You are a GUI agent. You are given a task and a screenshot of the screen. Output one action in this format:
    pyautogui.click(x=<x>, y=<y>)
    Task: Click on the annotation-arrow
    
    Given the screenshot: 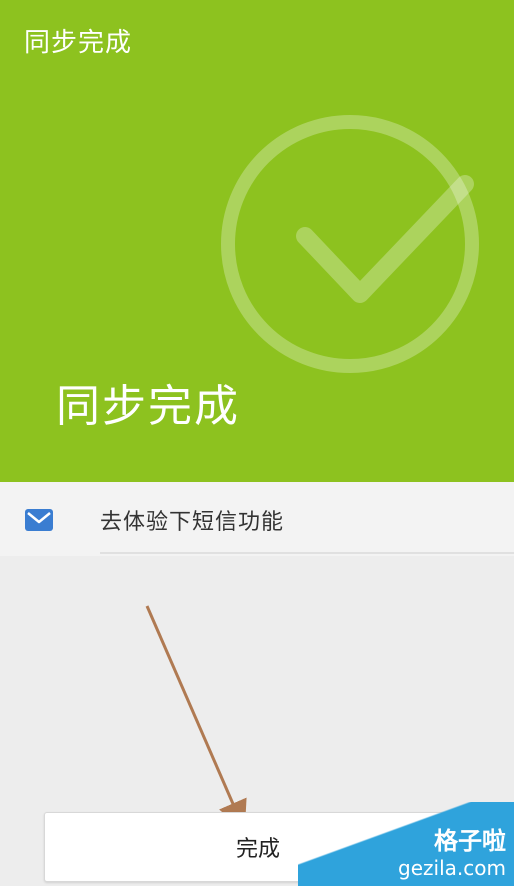 What is the action you would take?
    pyautogui.click(x=196, y=718)
    